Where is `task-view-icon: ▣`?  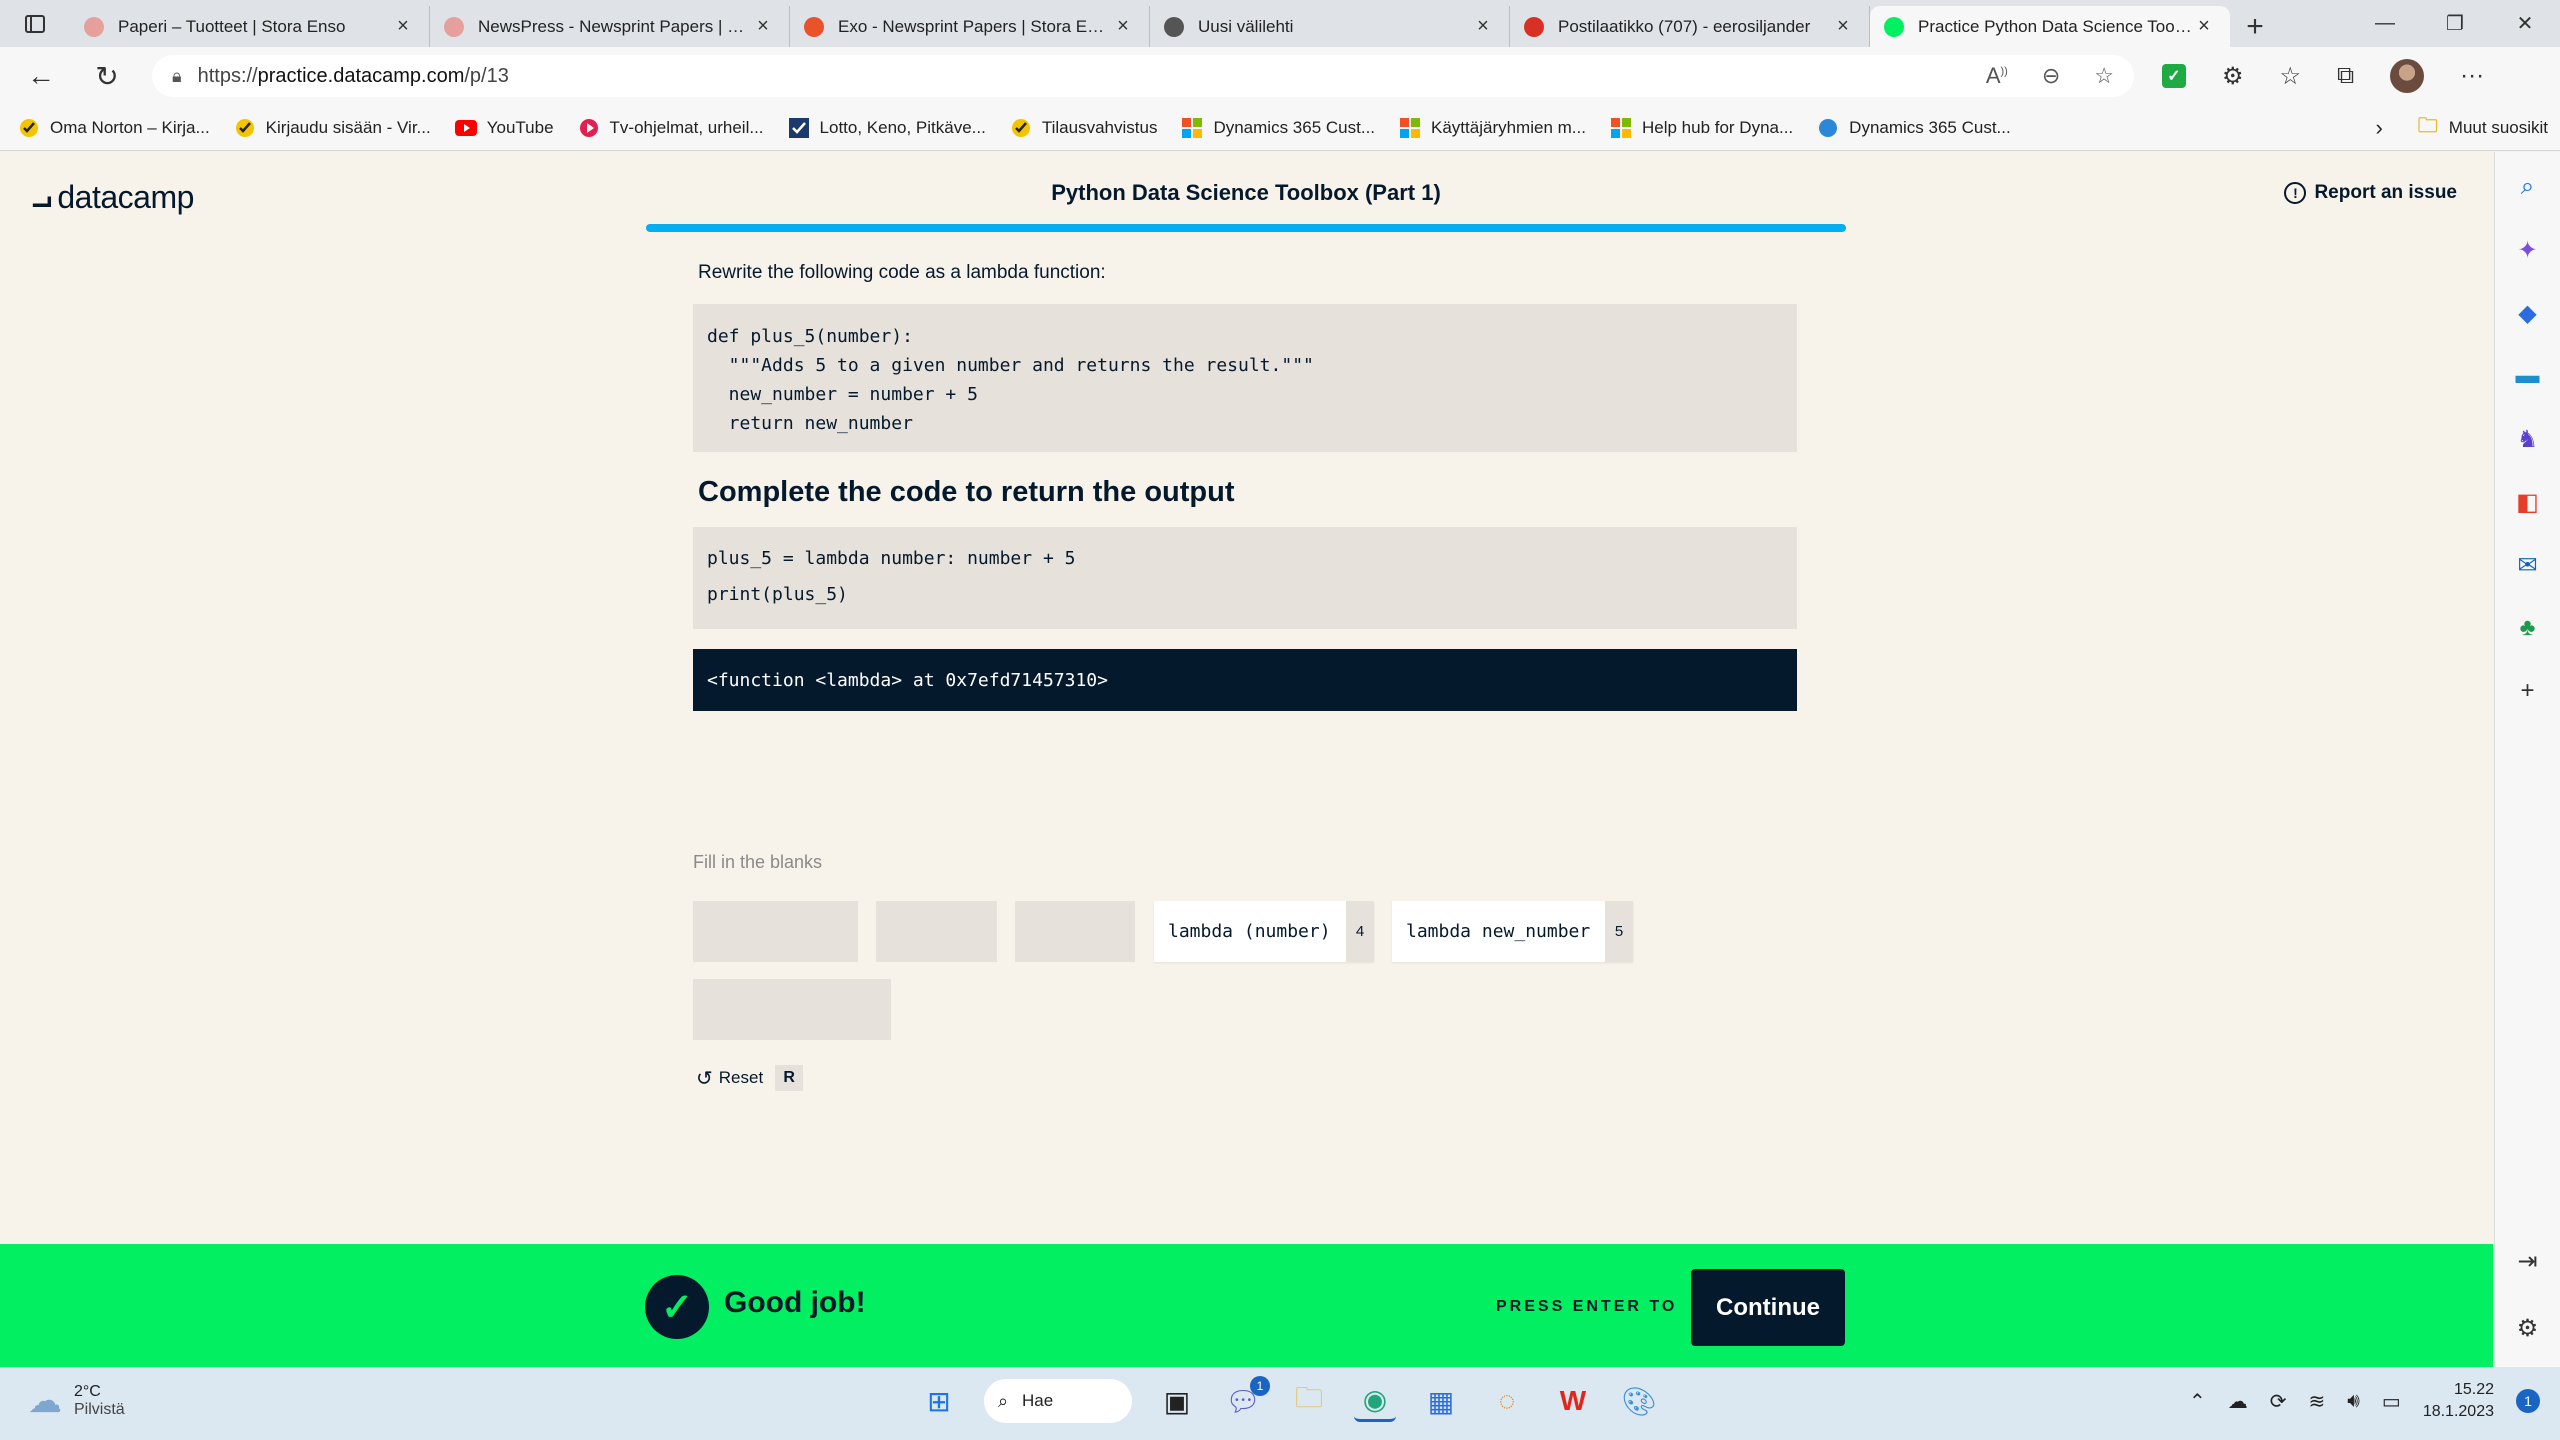 task-view-icon: ▣ is located at coordinates (1177, 1401).